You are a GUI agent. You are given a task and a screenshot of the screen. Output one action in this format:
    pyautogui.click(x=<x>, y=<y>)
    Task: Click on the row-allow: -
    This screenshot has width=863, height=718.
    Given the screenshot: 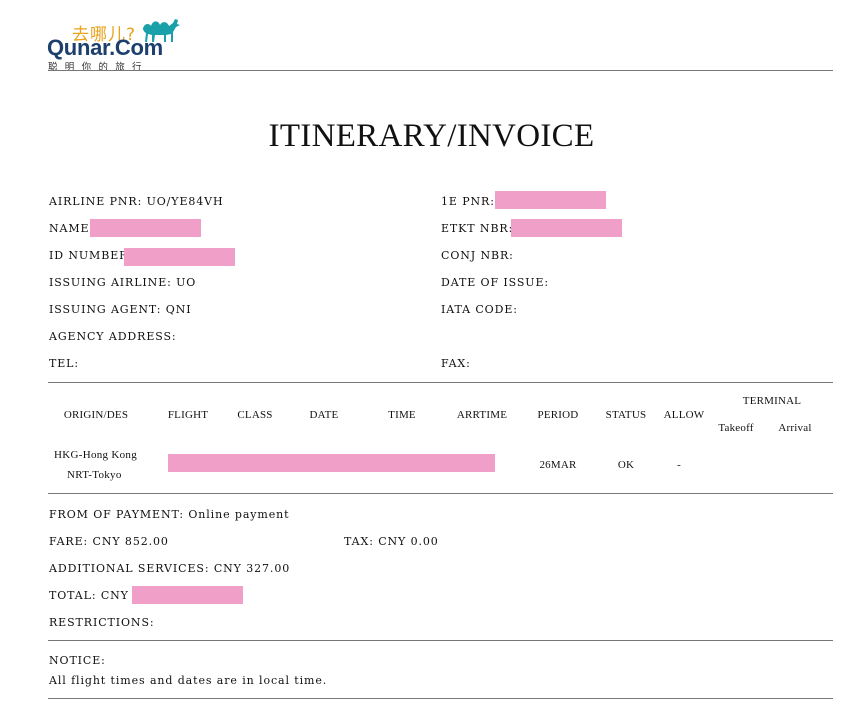 What is the action you would take?
    pyautogui.click(x=679, y=465)
    